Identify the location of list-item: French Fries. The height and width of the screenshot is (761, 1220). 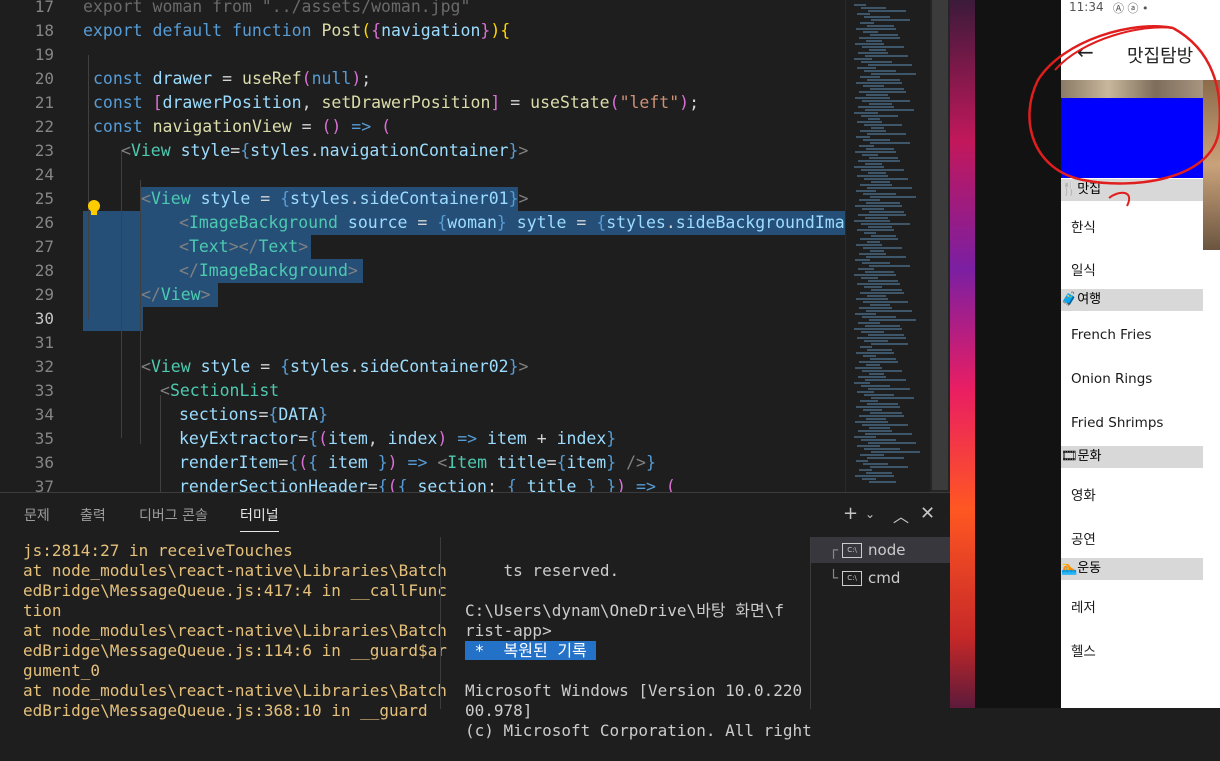
(1111, 335).